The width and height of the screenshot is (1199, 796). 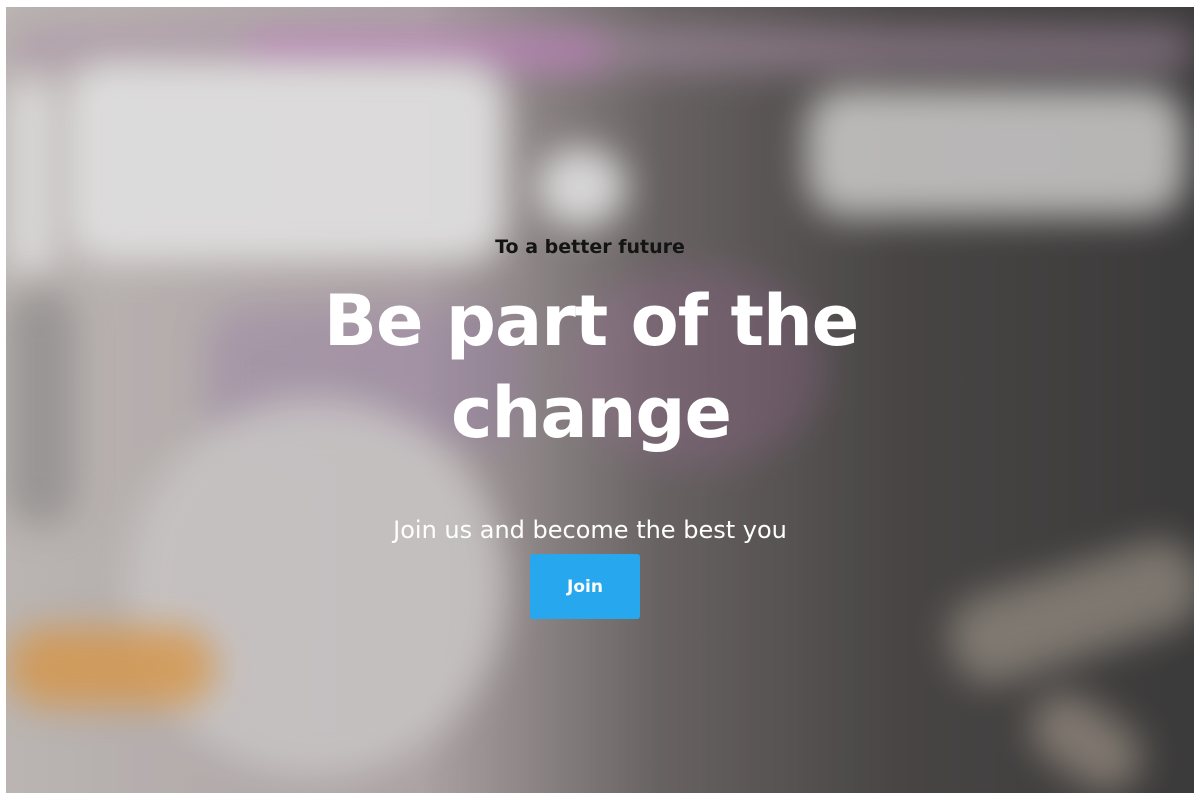 What do you see at coordinates (591, 367) in the screenshot?
I see `hero-headline: Be part of the change` at bounding box center [591, 367].